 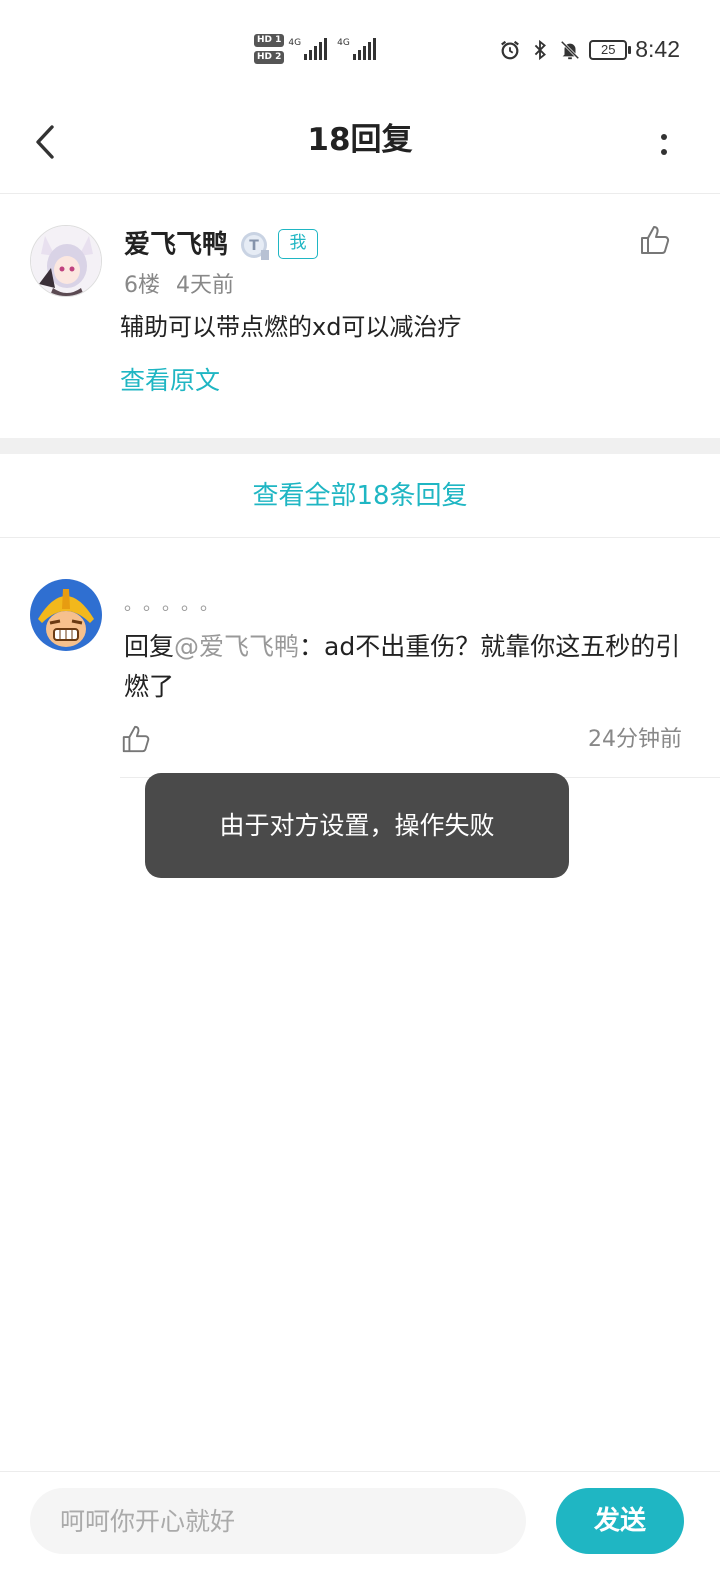 What do you see at coordinates (620, 1521) in the screenshot?
I see `send-button: 发送` at bounding box center [620, 1521].